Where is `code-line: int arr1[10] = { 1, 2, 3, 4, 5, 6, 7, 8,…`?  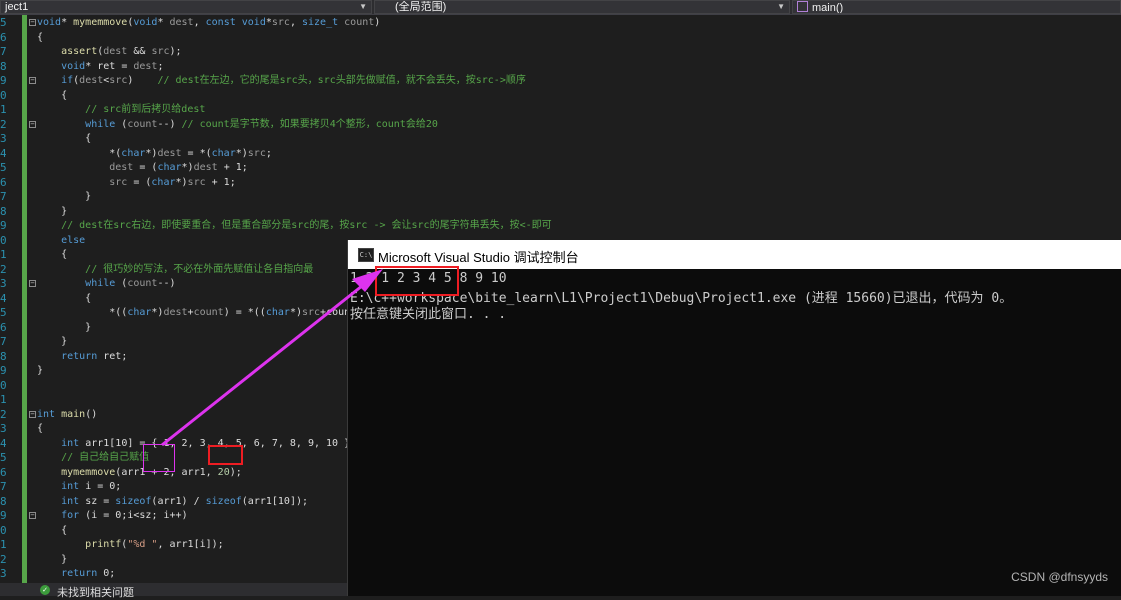
code-line: int arr1[10] = { 1, 2, 3, 4, 5, 6, 7, 8,… is located at coordinates (196, 444).